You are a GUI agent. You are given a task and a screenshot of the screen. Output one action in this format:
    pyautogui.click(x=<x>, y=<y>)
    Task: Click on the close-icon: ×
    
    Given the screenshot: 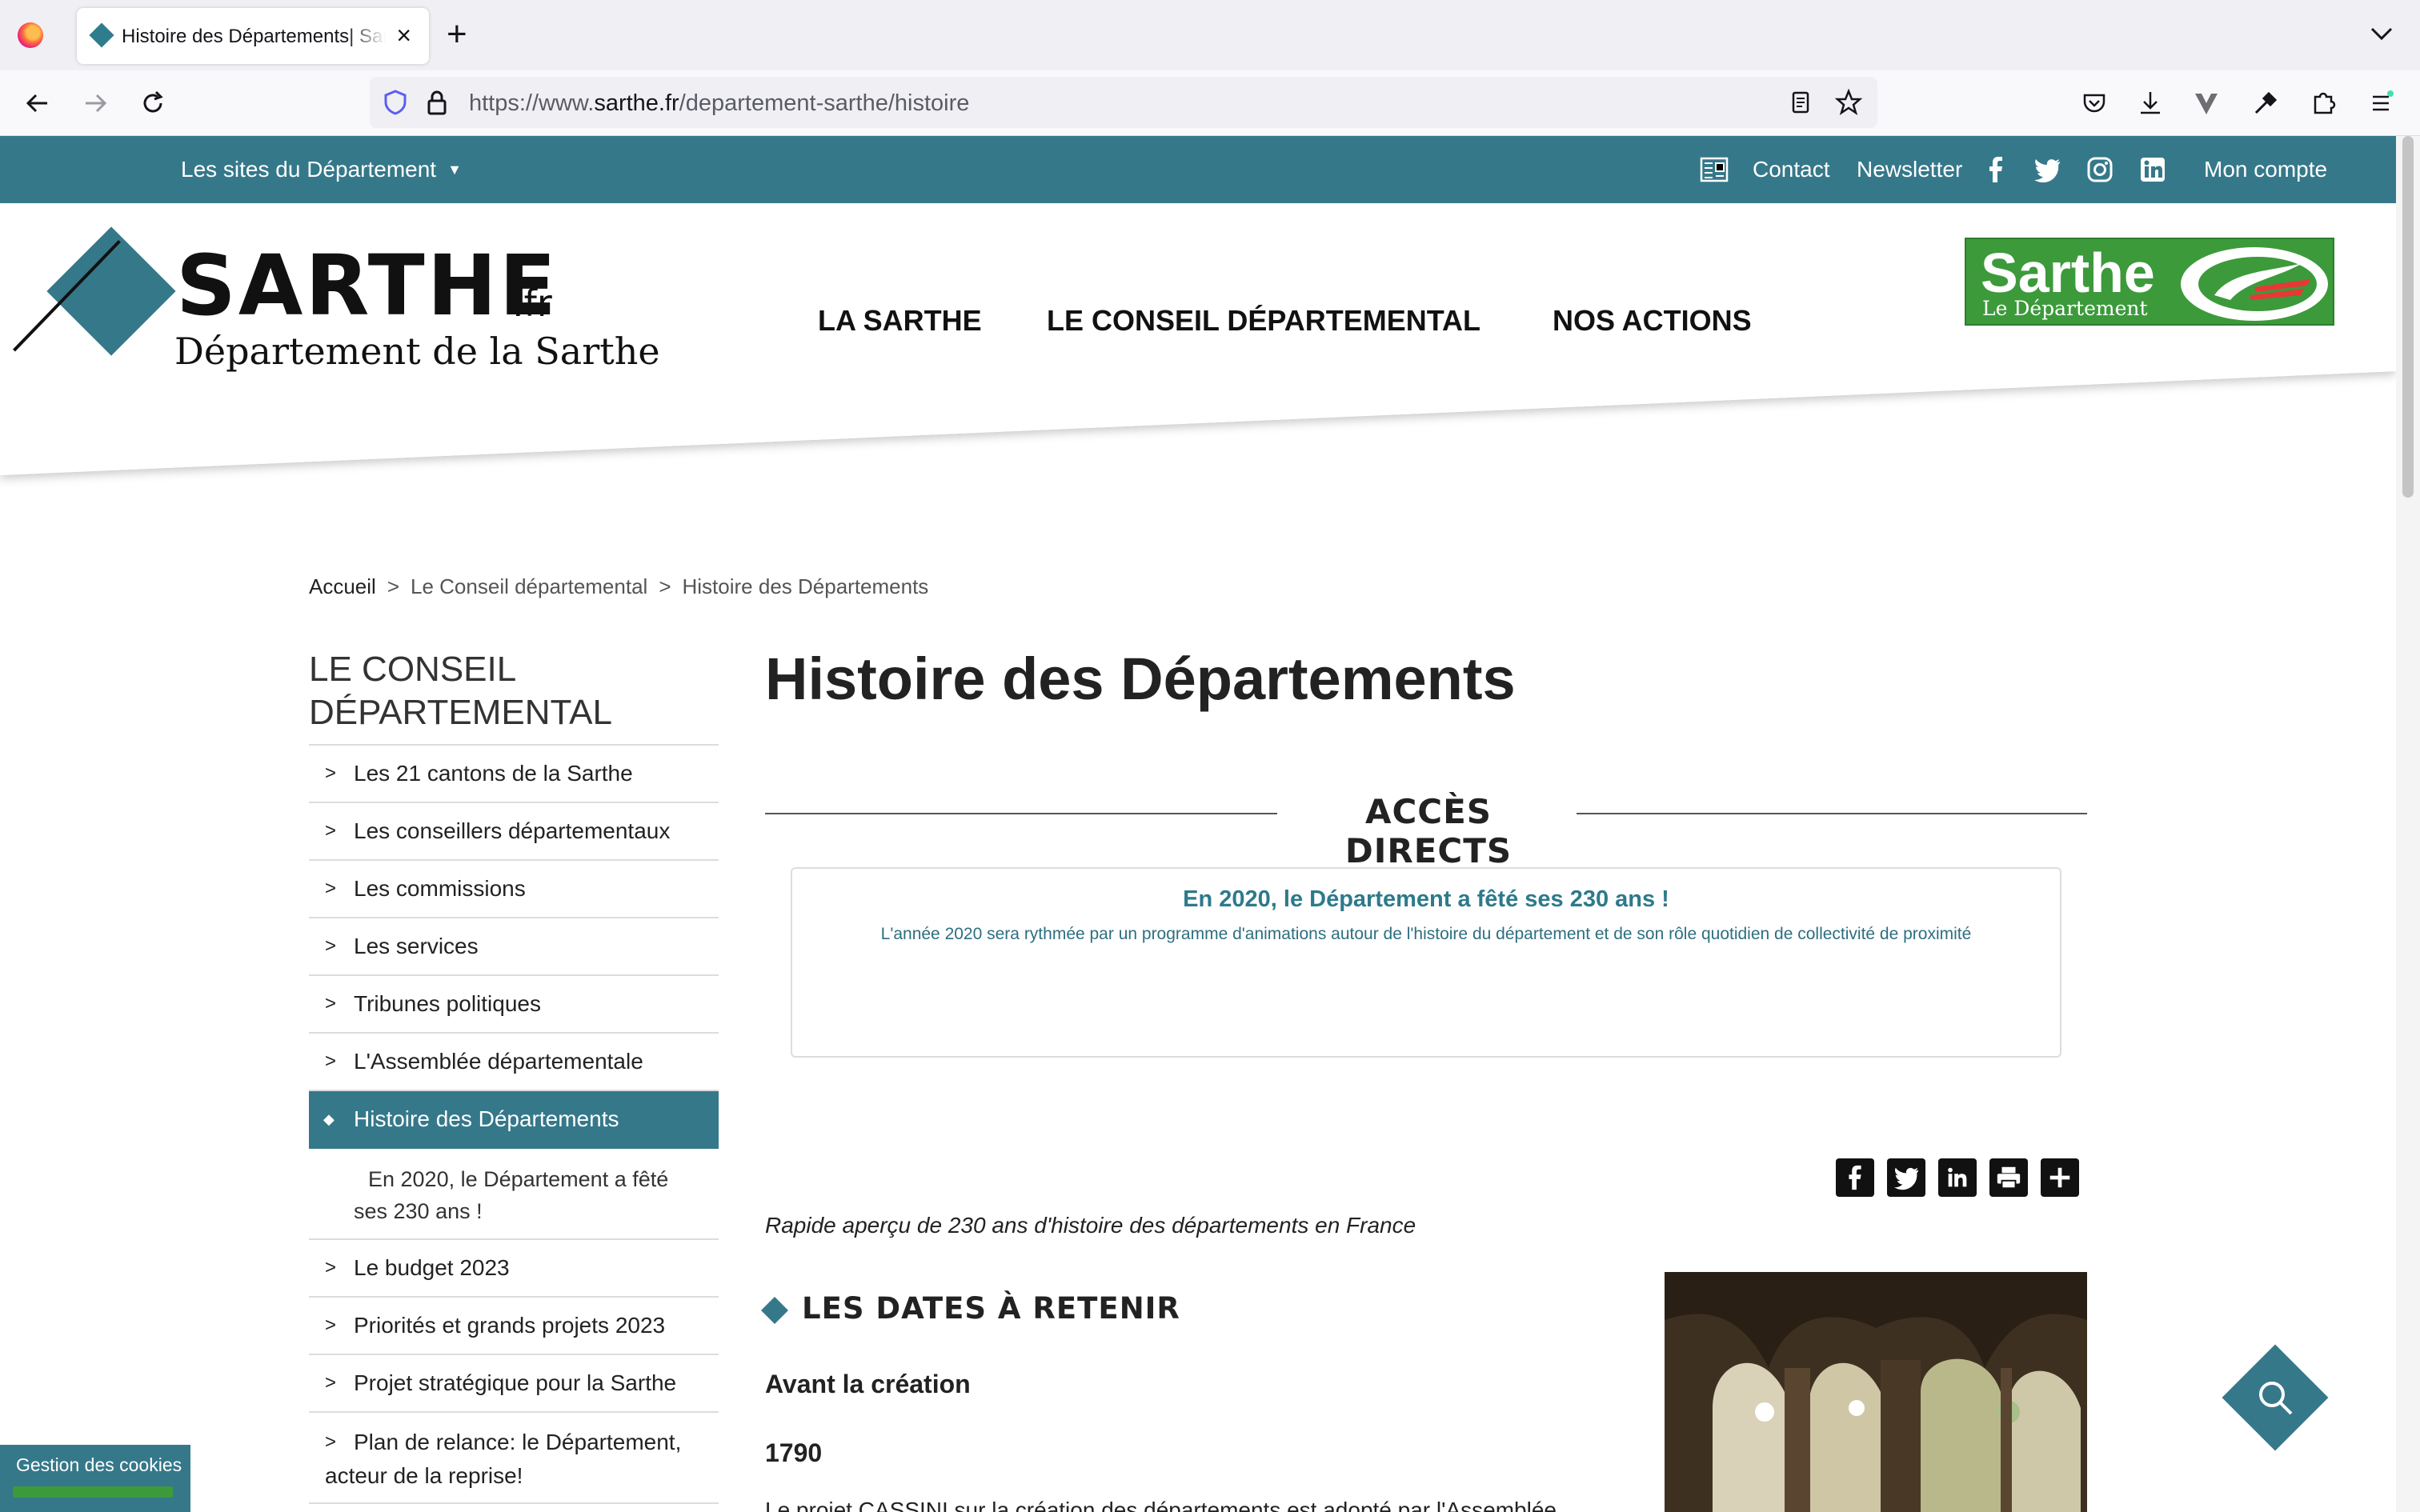 What is the action you would take?
    pyautogui.click(x=403, y=35)
    